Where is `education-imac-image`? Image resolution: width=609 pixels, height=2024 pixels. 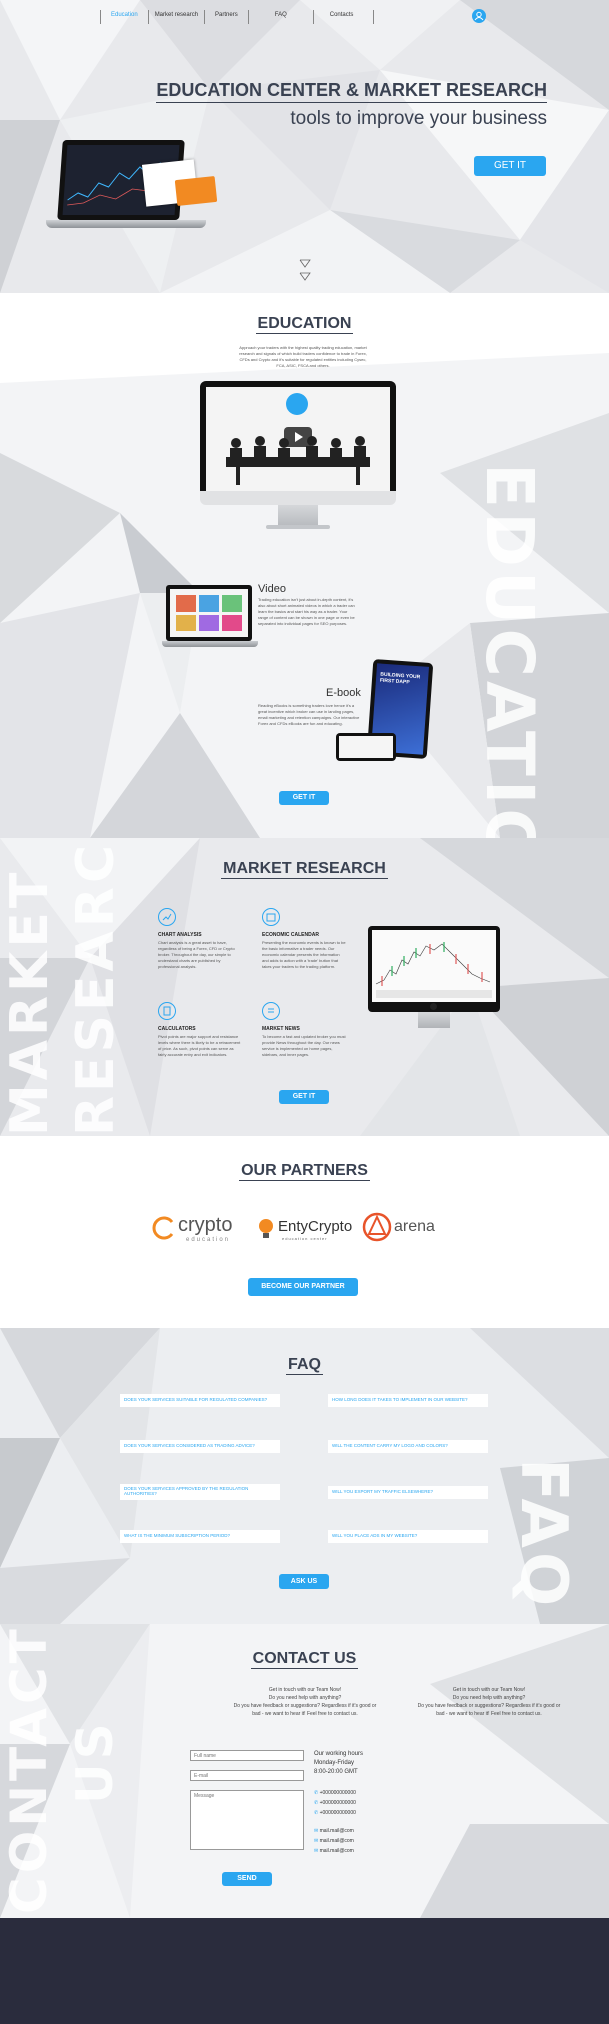 education-imac-image is located at coordinates (298, 461).